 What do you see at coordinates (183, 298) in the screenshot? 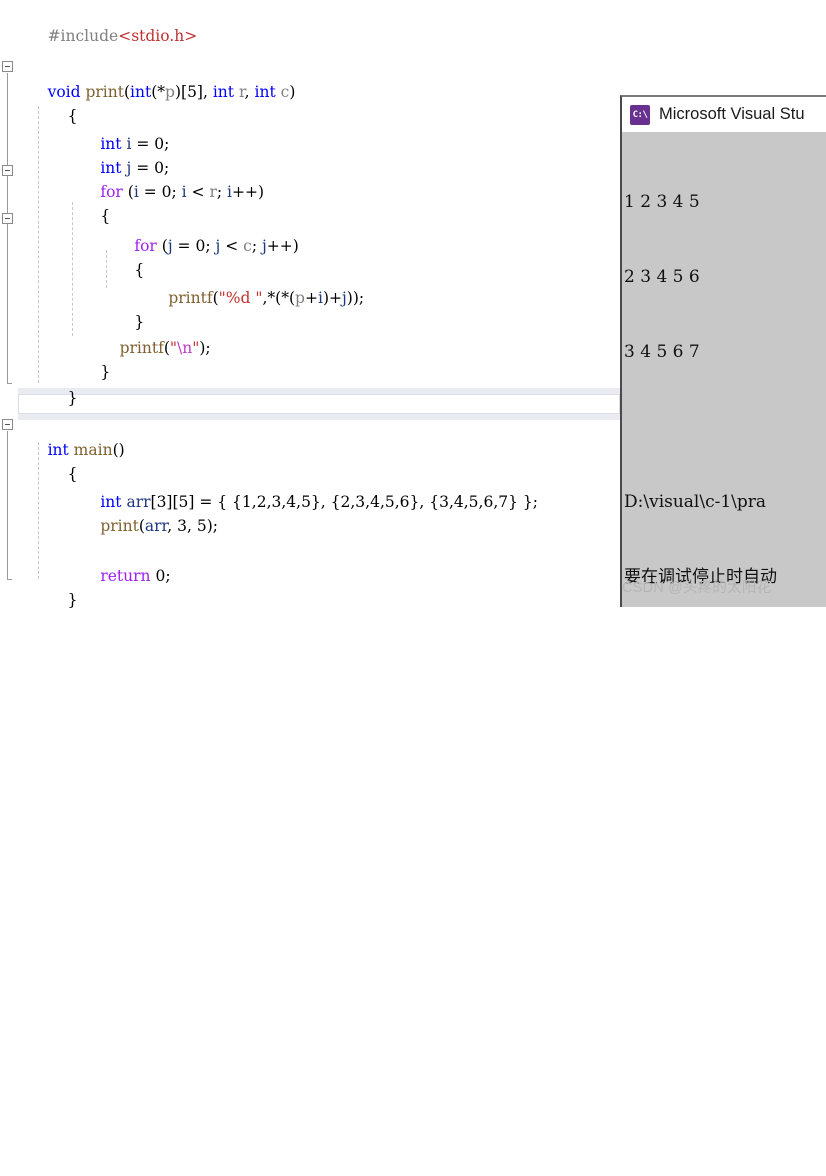
I see `token-fn-printf-1: printf` at bounding box center [183, 298].